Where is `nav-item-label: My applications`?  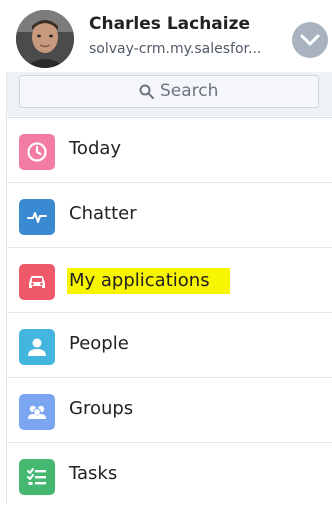
nav-item-label: My applications is located at coordinates (148, 281).